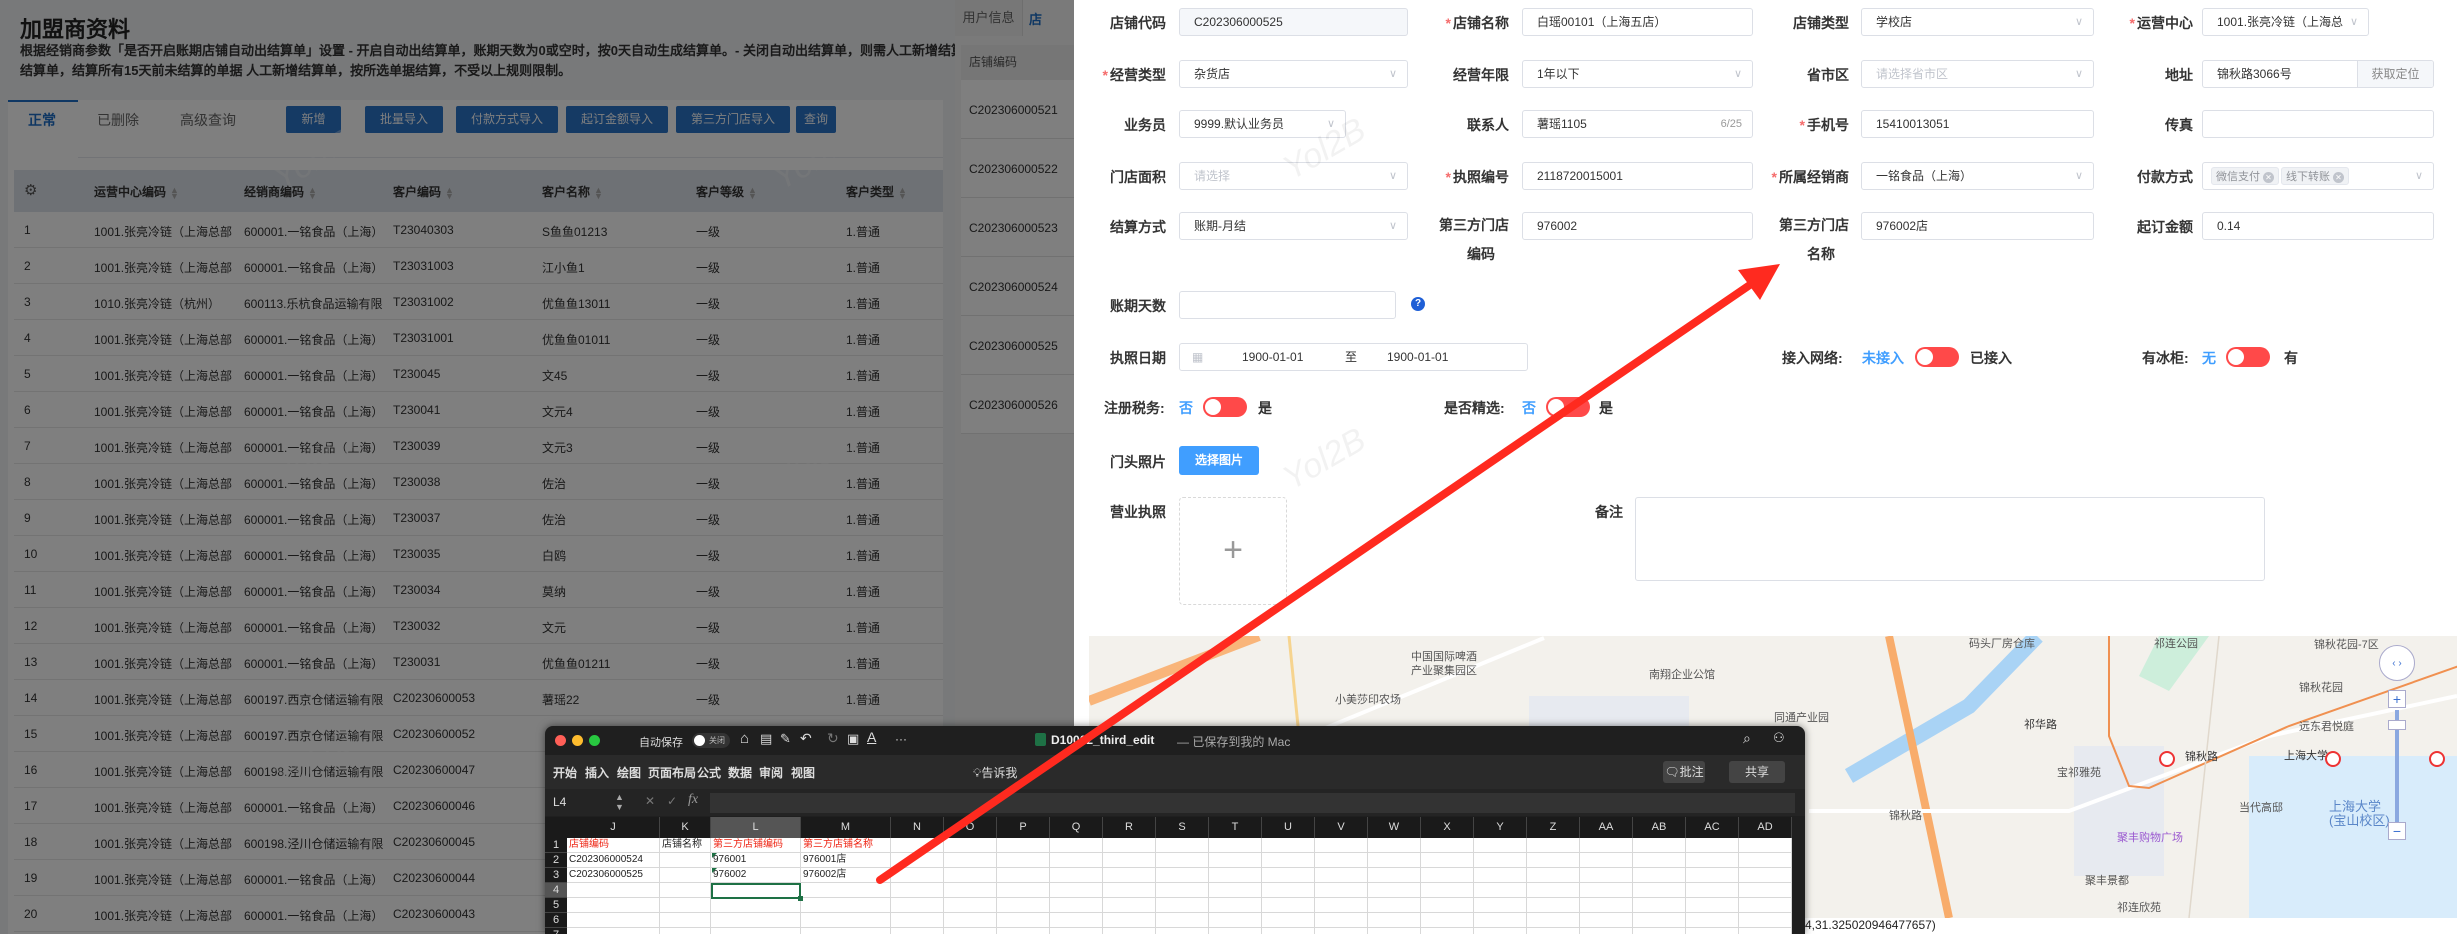 The height and width of the screenshot is (934, 2457). I want to click on spreadsheet-cell: C202306000524, so click(613, 860).